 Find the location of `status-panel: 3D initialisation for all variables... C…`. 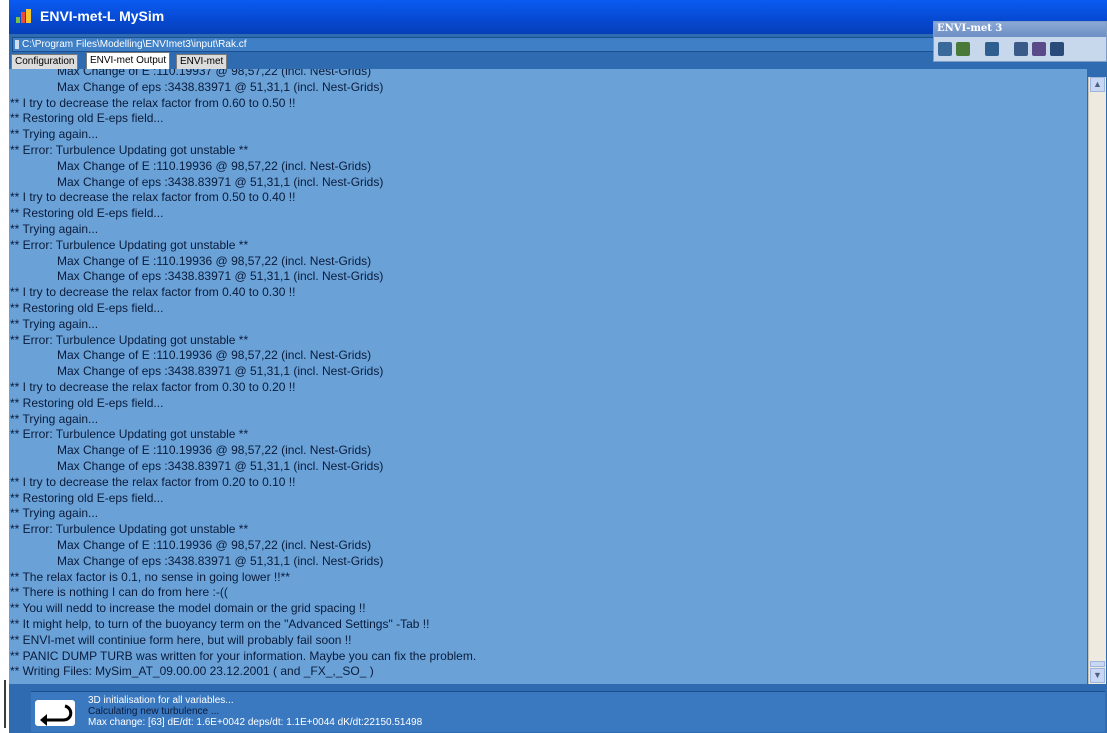

status-panel: 3D initialisation for all variables... C… is located at coordinates (568, 711).